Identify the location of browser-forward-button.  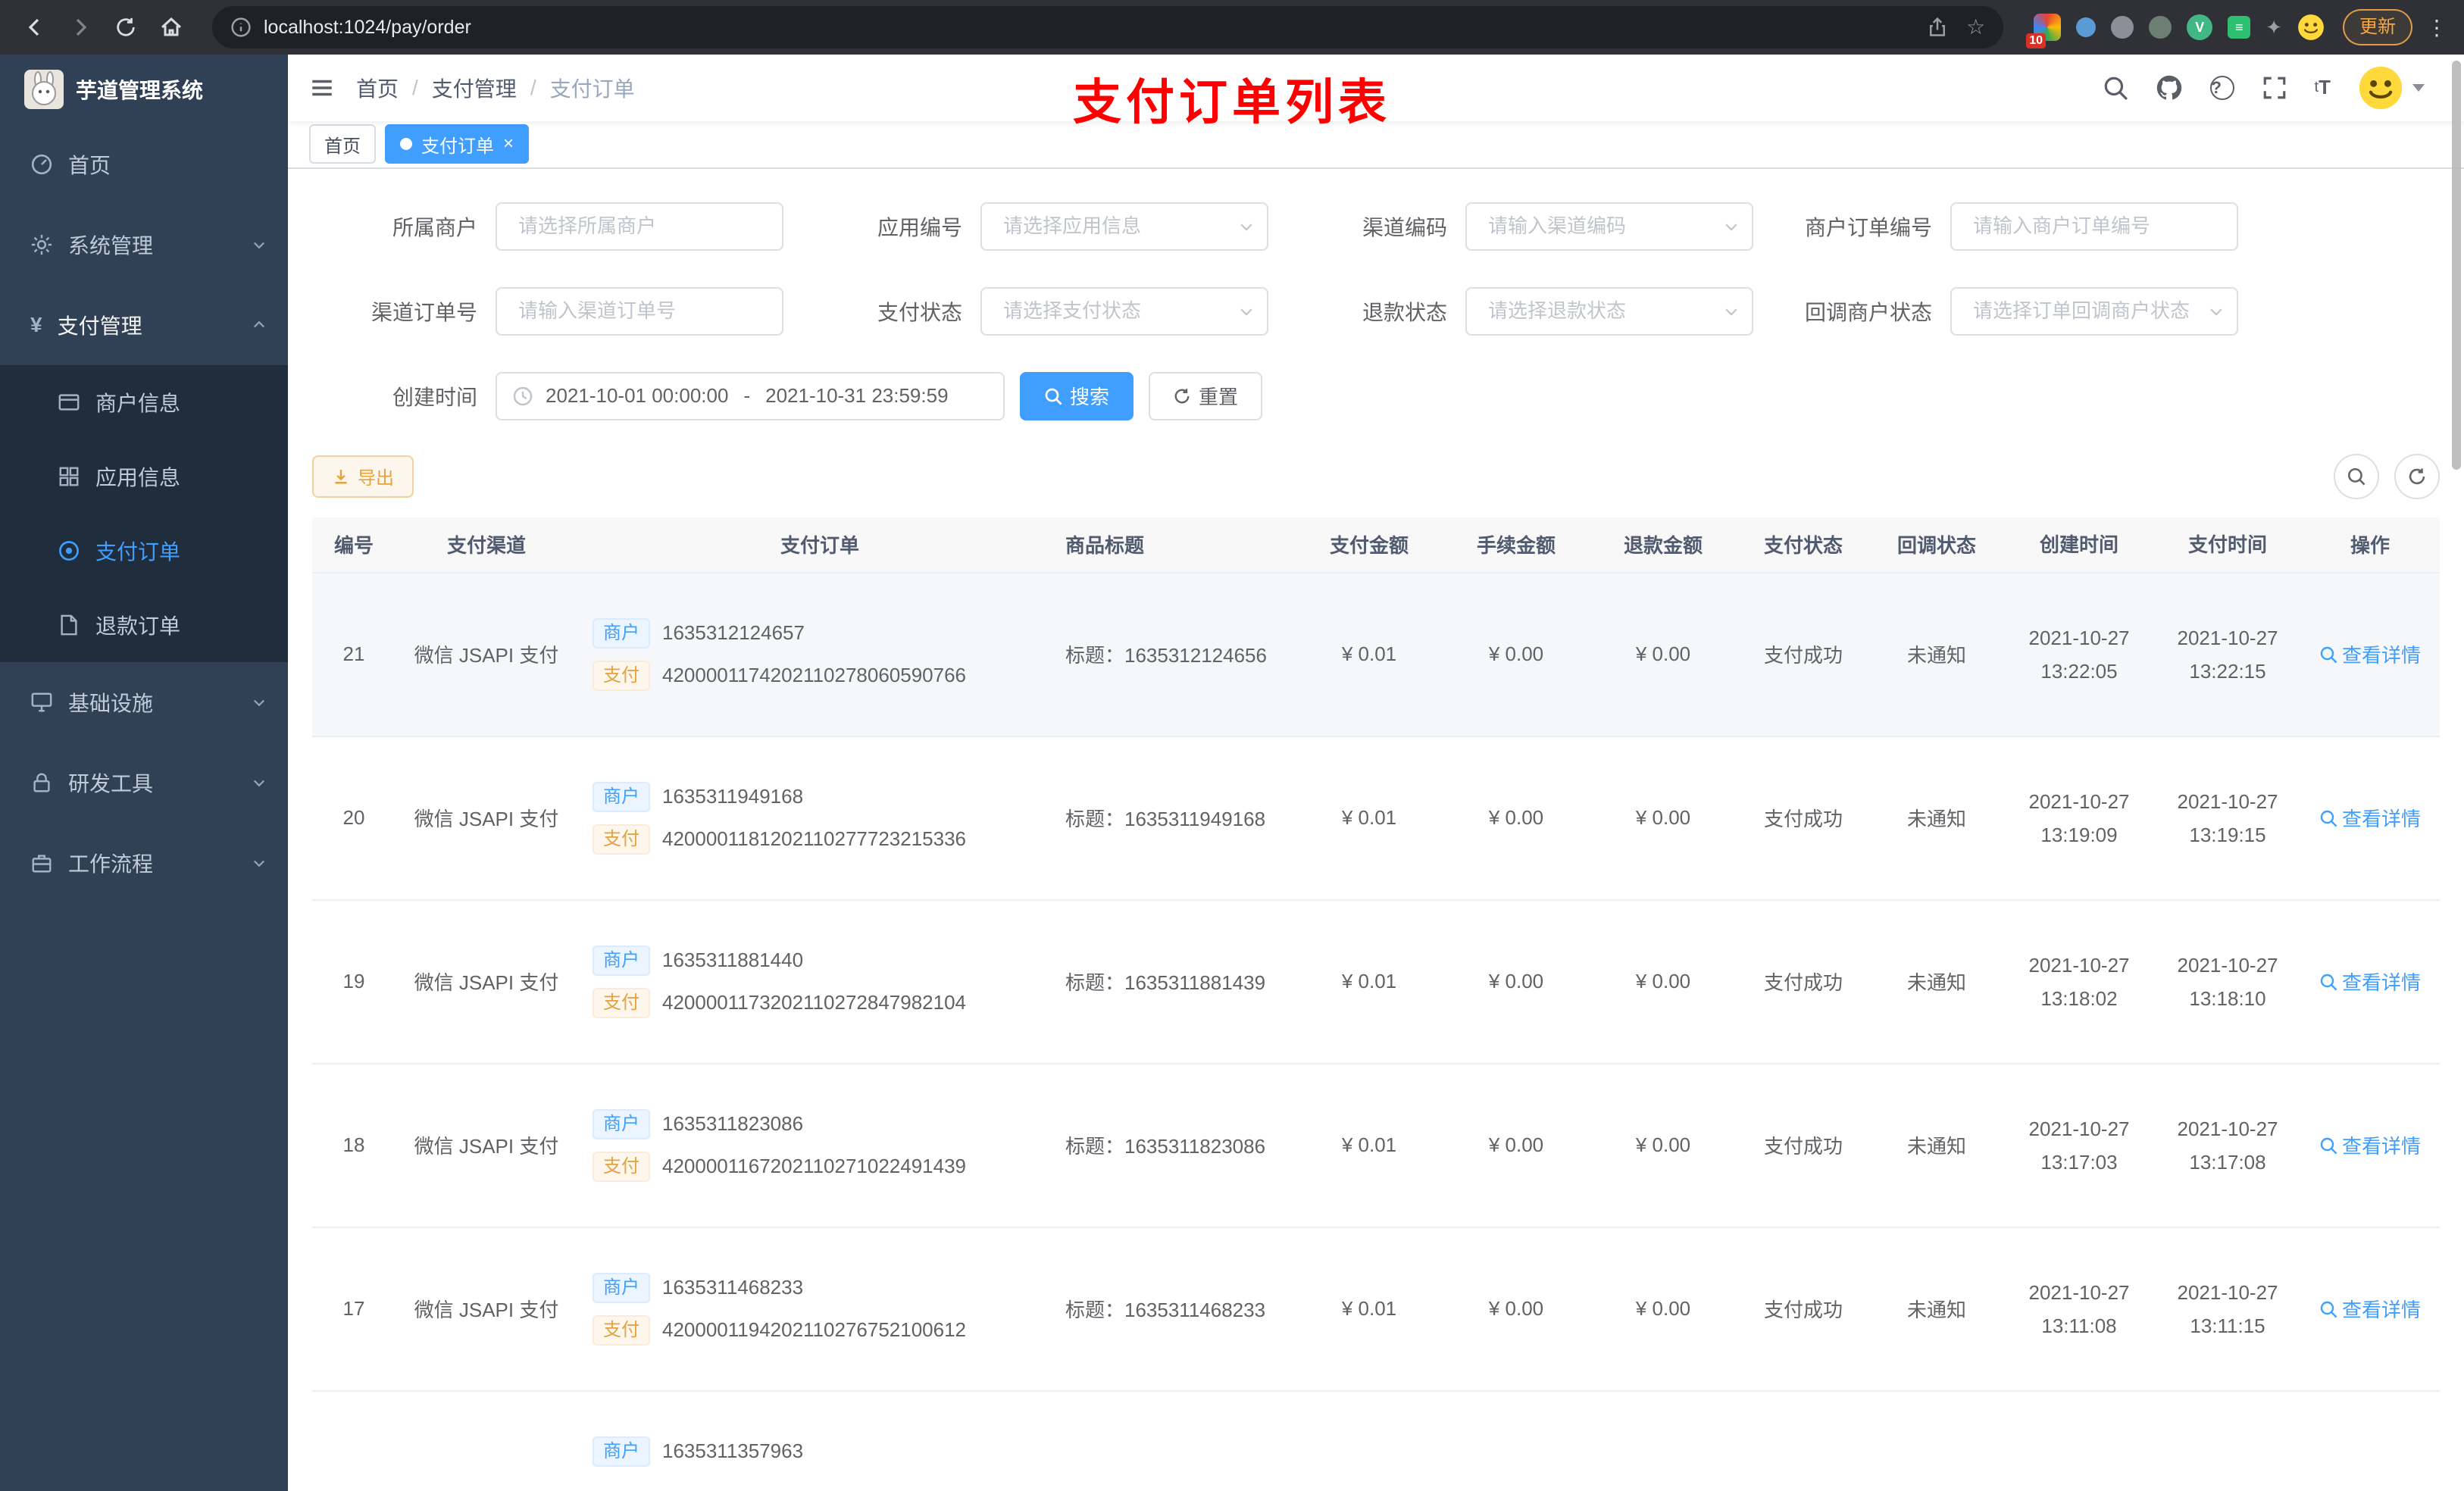
(80, 27).